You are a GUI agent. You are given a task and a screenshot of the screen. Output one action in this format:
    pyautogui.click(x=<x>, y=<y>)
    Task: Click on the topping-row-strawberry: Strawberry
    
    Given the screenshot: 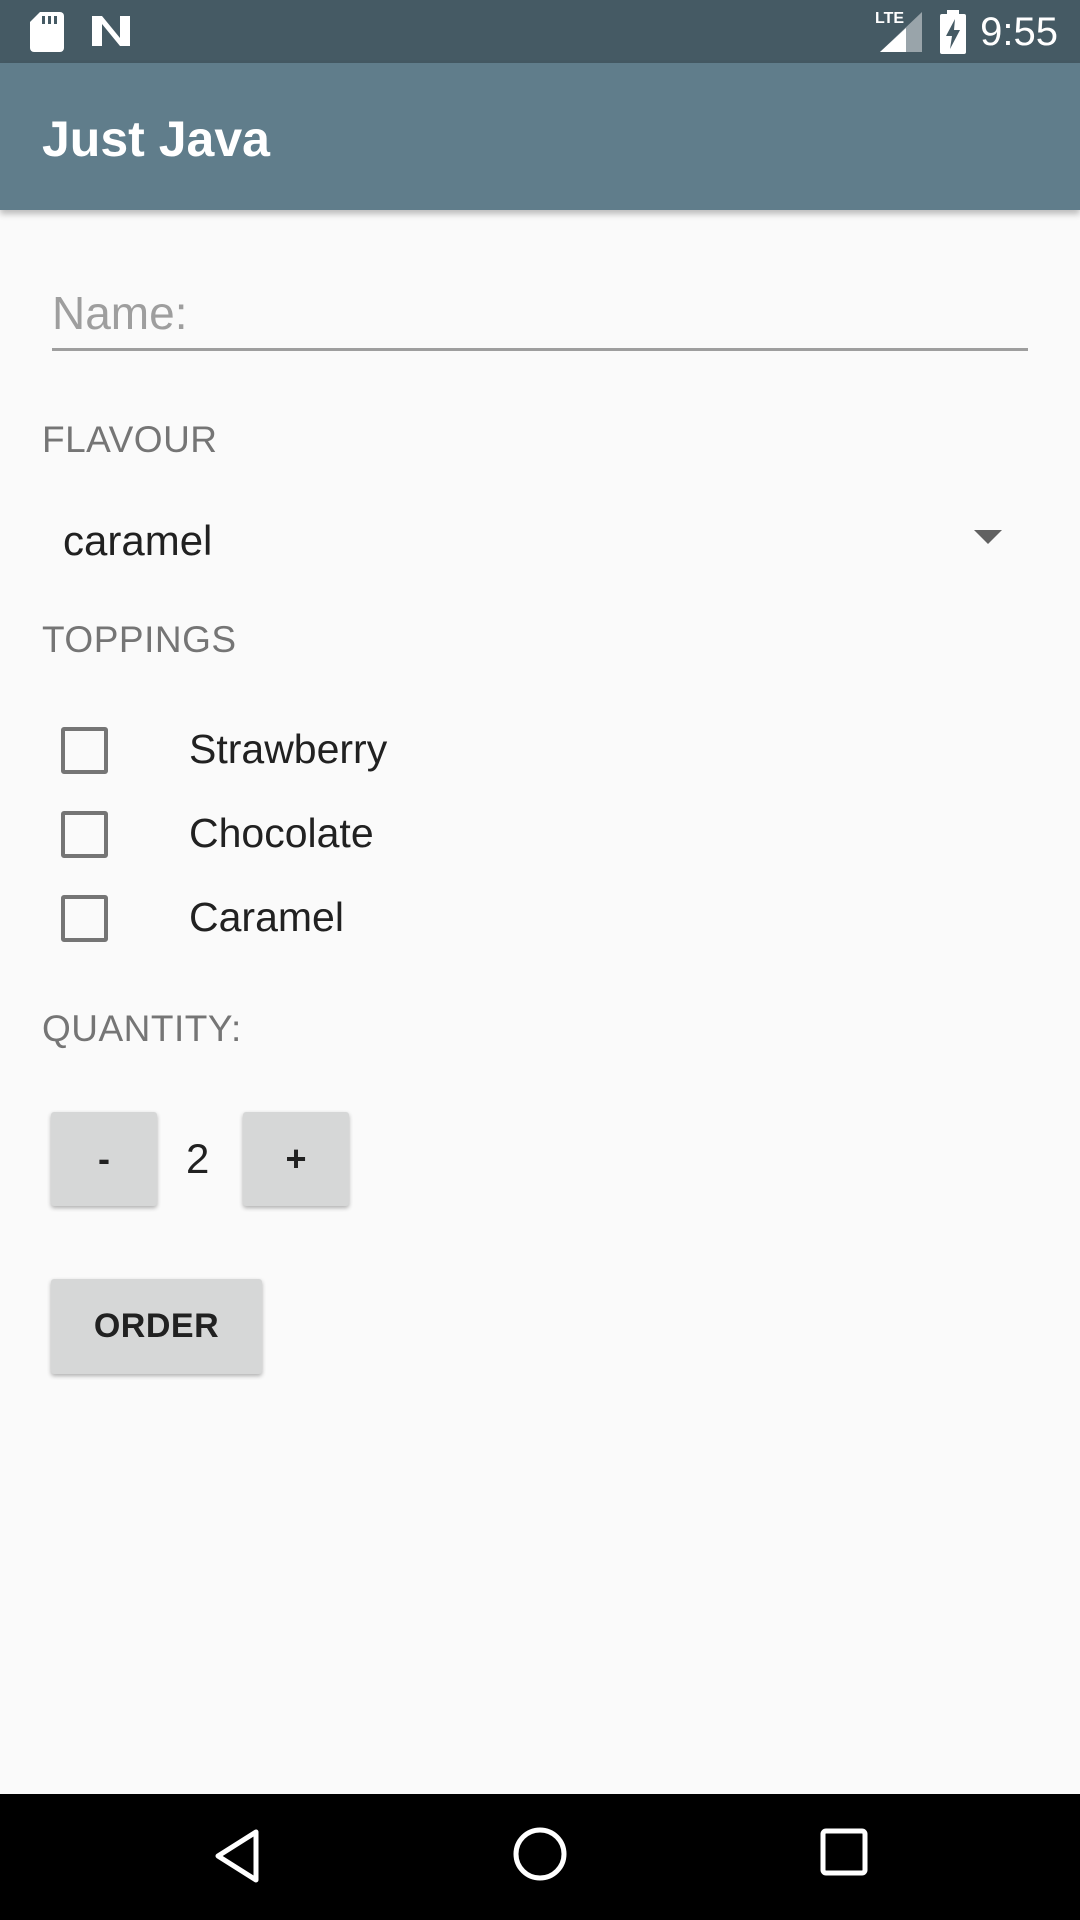 What is the action you would take?
    pyautogui.click(x=392, y=749)
    